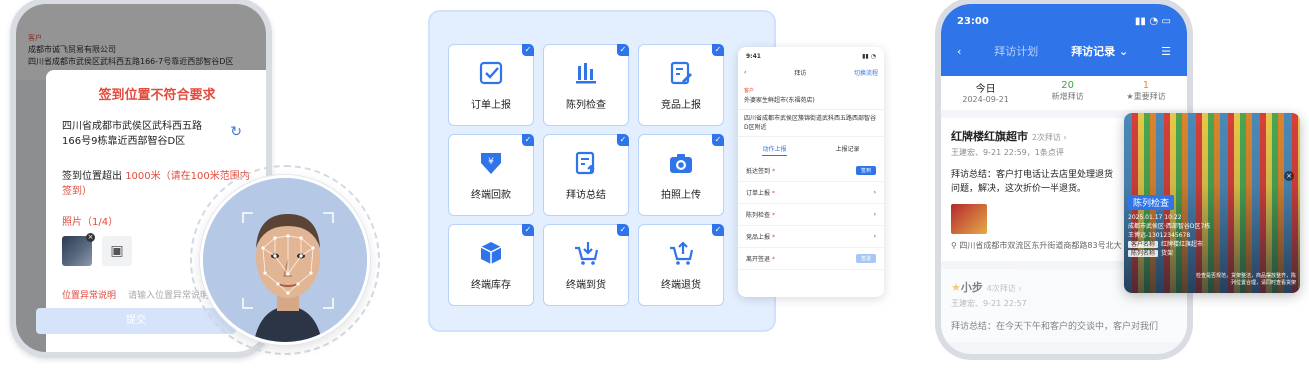 This screenshot has height=379, width=1309. What do you see at coordinates (285, 260) in the screenshot?
I see `face-illustration` at bounding box center [285, 260].